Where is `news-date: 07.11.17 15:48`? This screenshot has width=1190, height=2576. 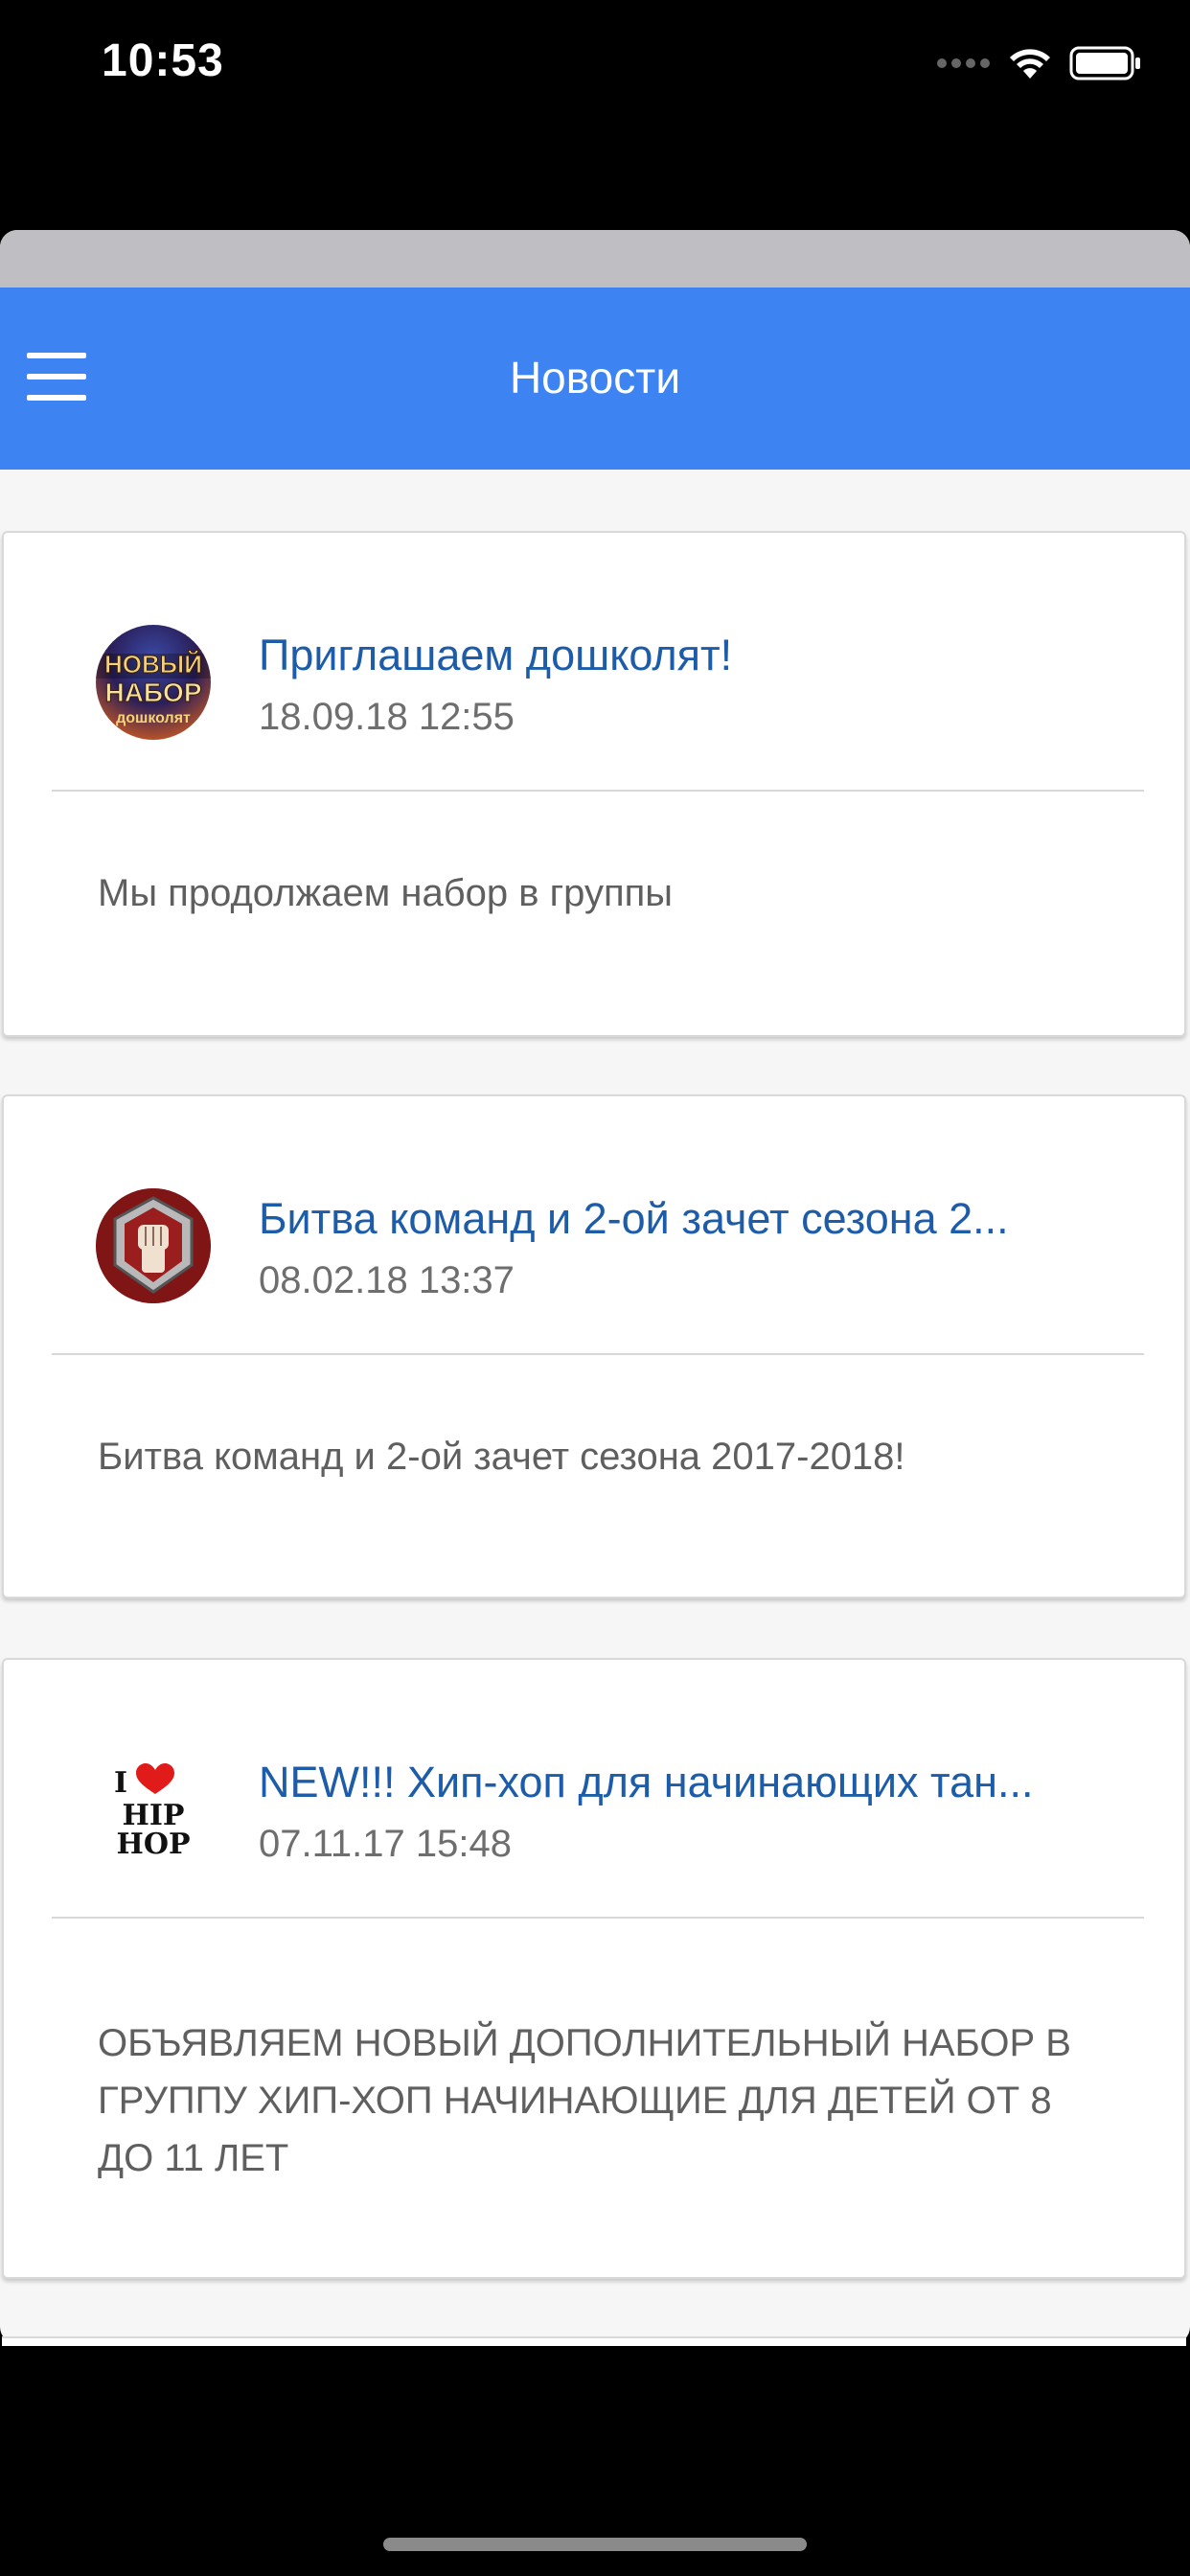
news-date: 07.11.17 15:48 is located at coordinates (386, 1844).